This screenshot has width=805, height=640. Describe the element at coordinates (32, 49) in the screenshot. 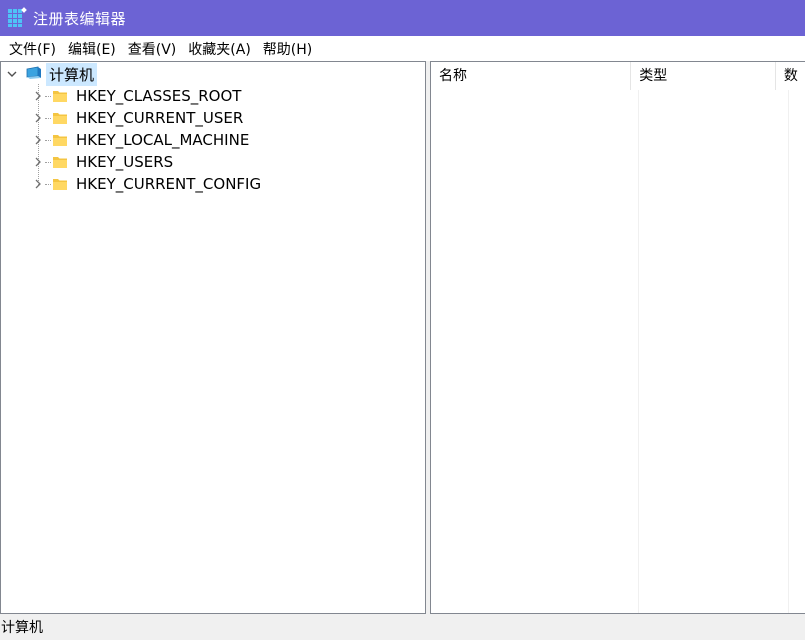

I see `menu-file: 文件(F)` at that location.